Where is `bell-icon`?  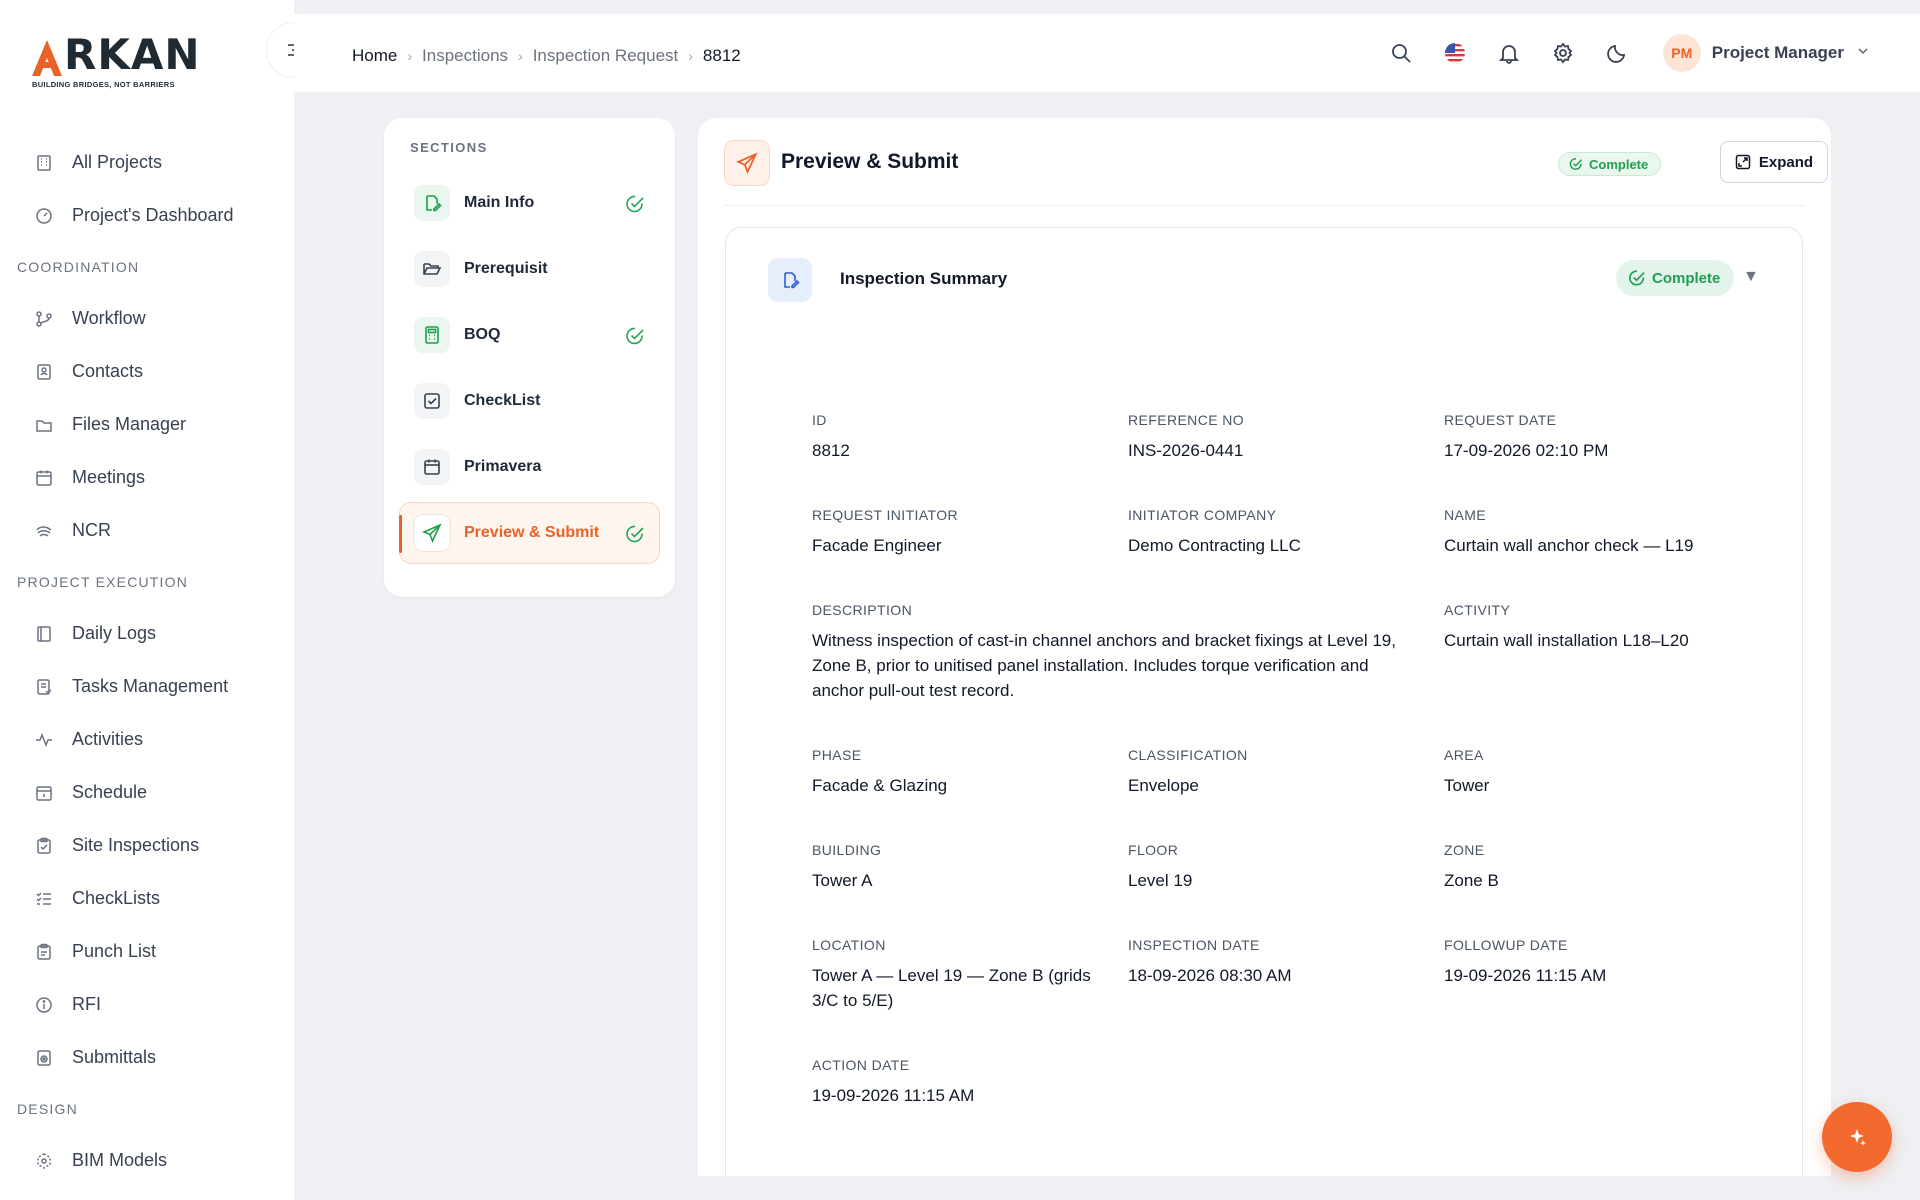 bell-icon is located at coordinates (1509, 53).